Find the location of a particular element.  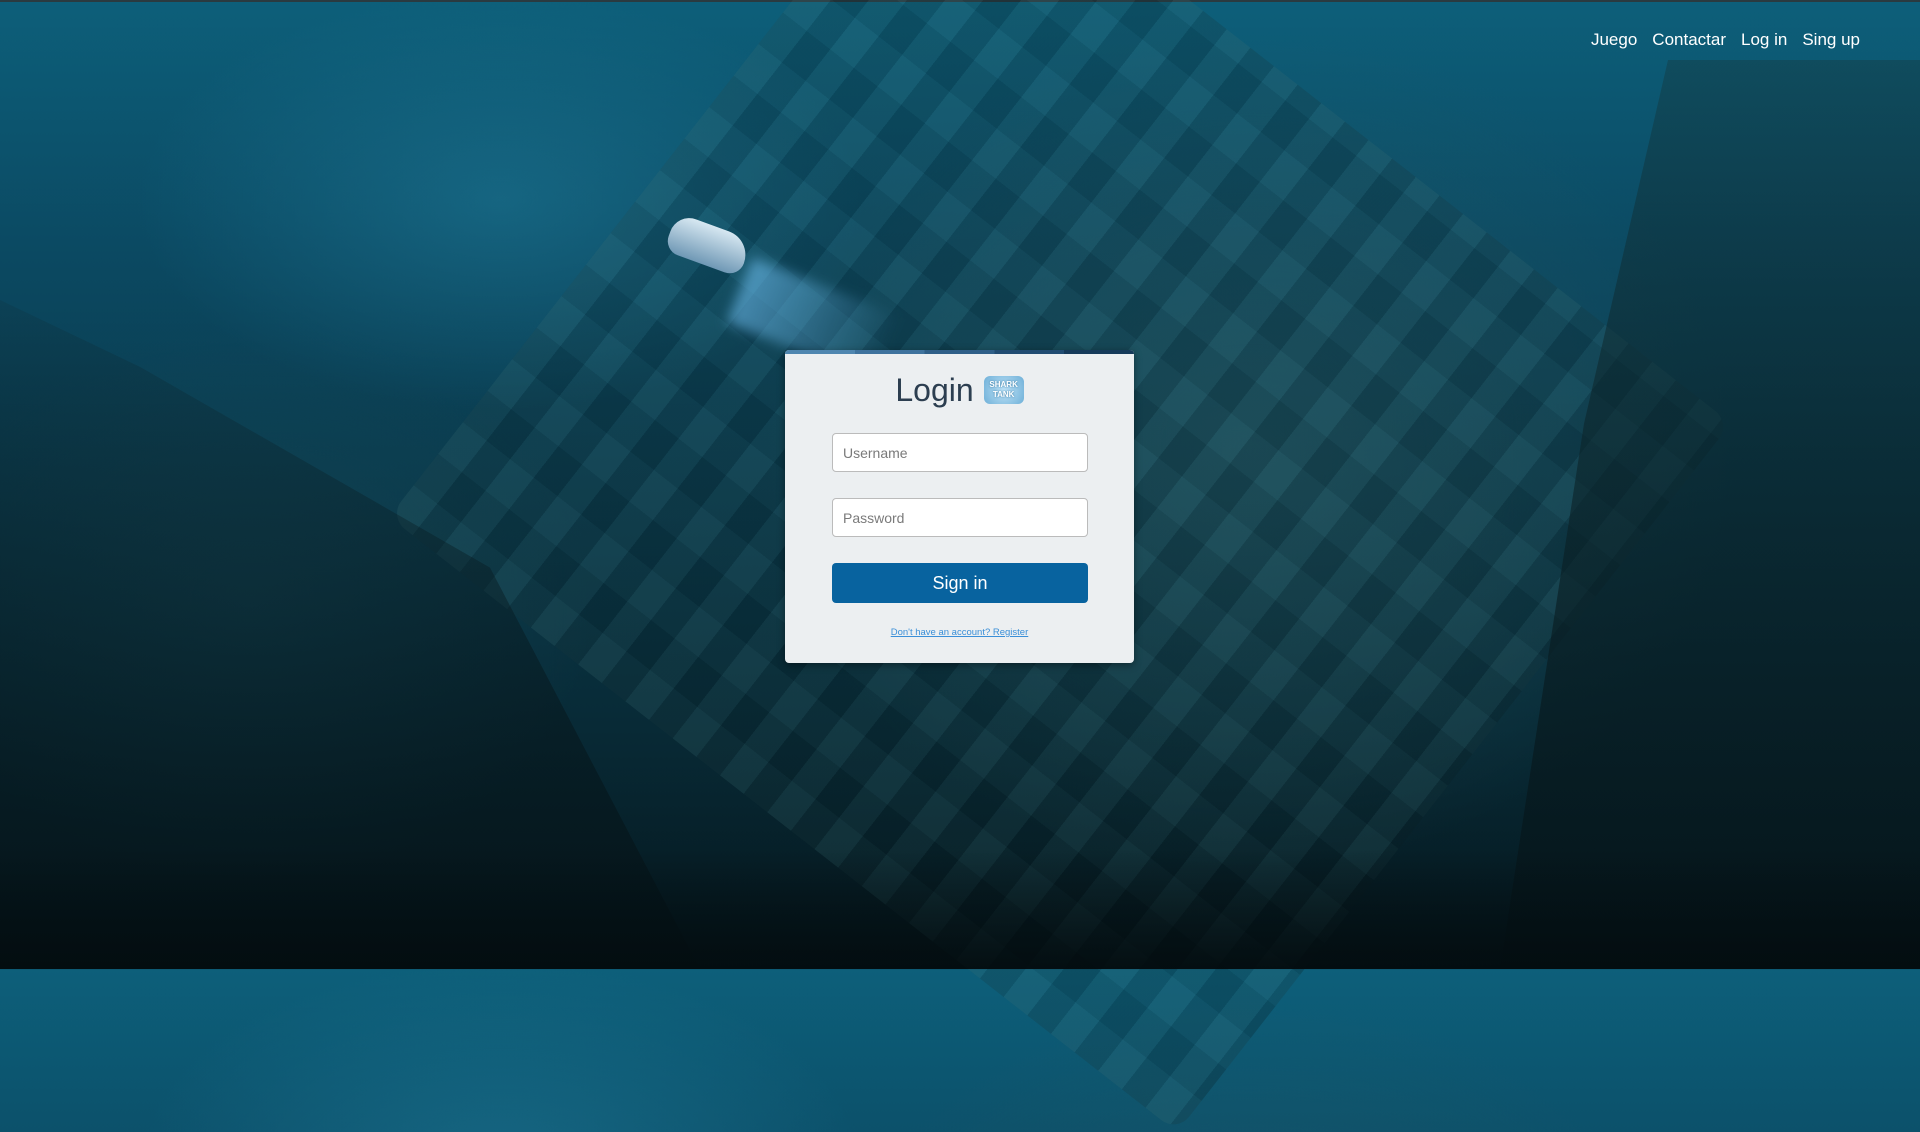

login-title: Login is located at coordinates (934, 389).